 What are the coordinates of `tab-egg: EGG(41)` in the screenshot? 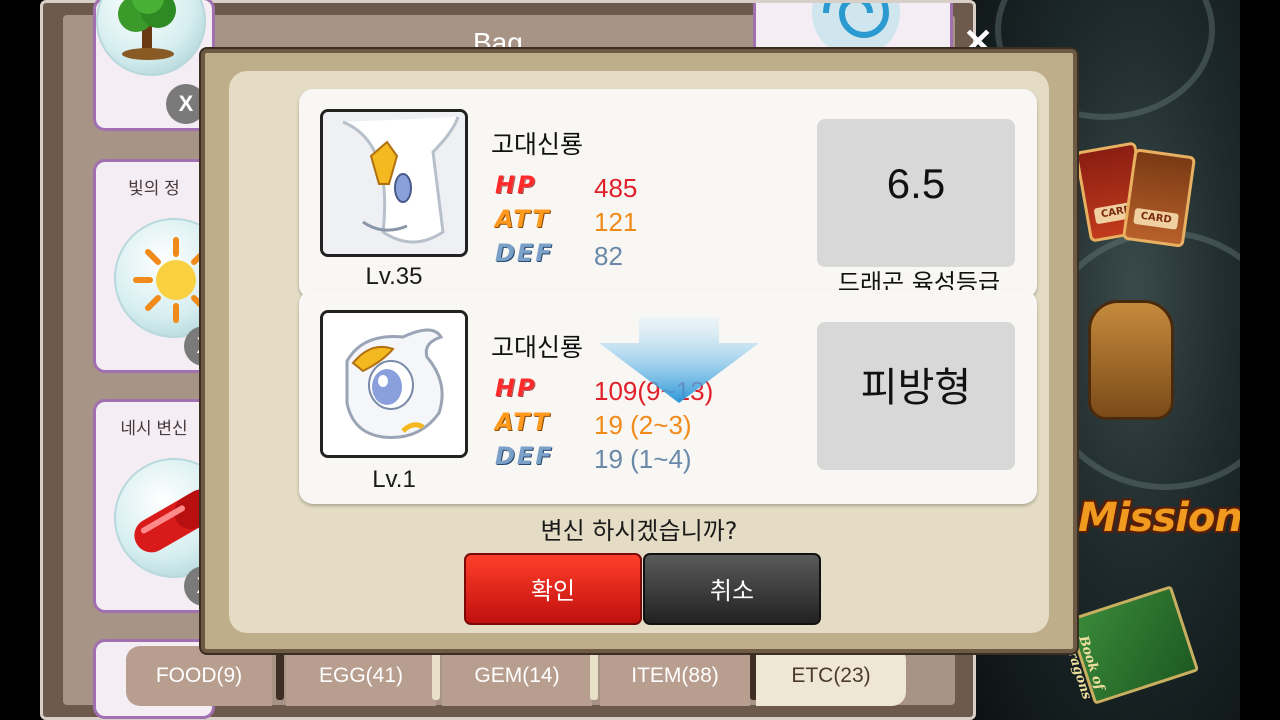 It's located at (361, 676).